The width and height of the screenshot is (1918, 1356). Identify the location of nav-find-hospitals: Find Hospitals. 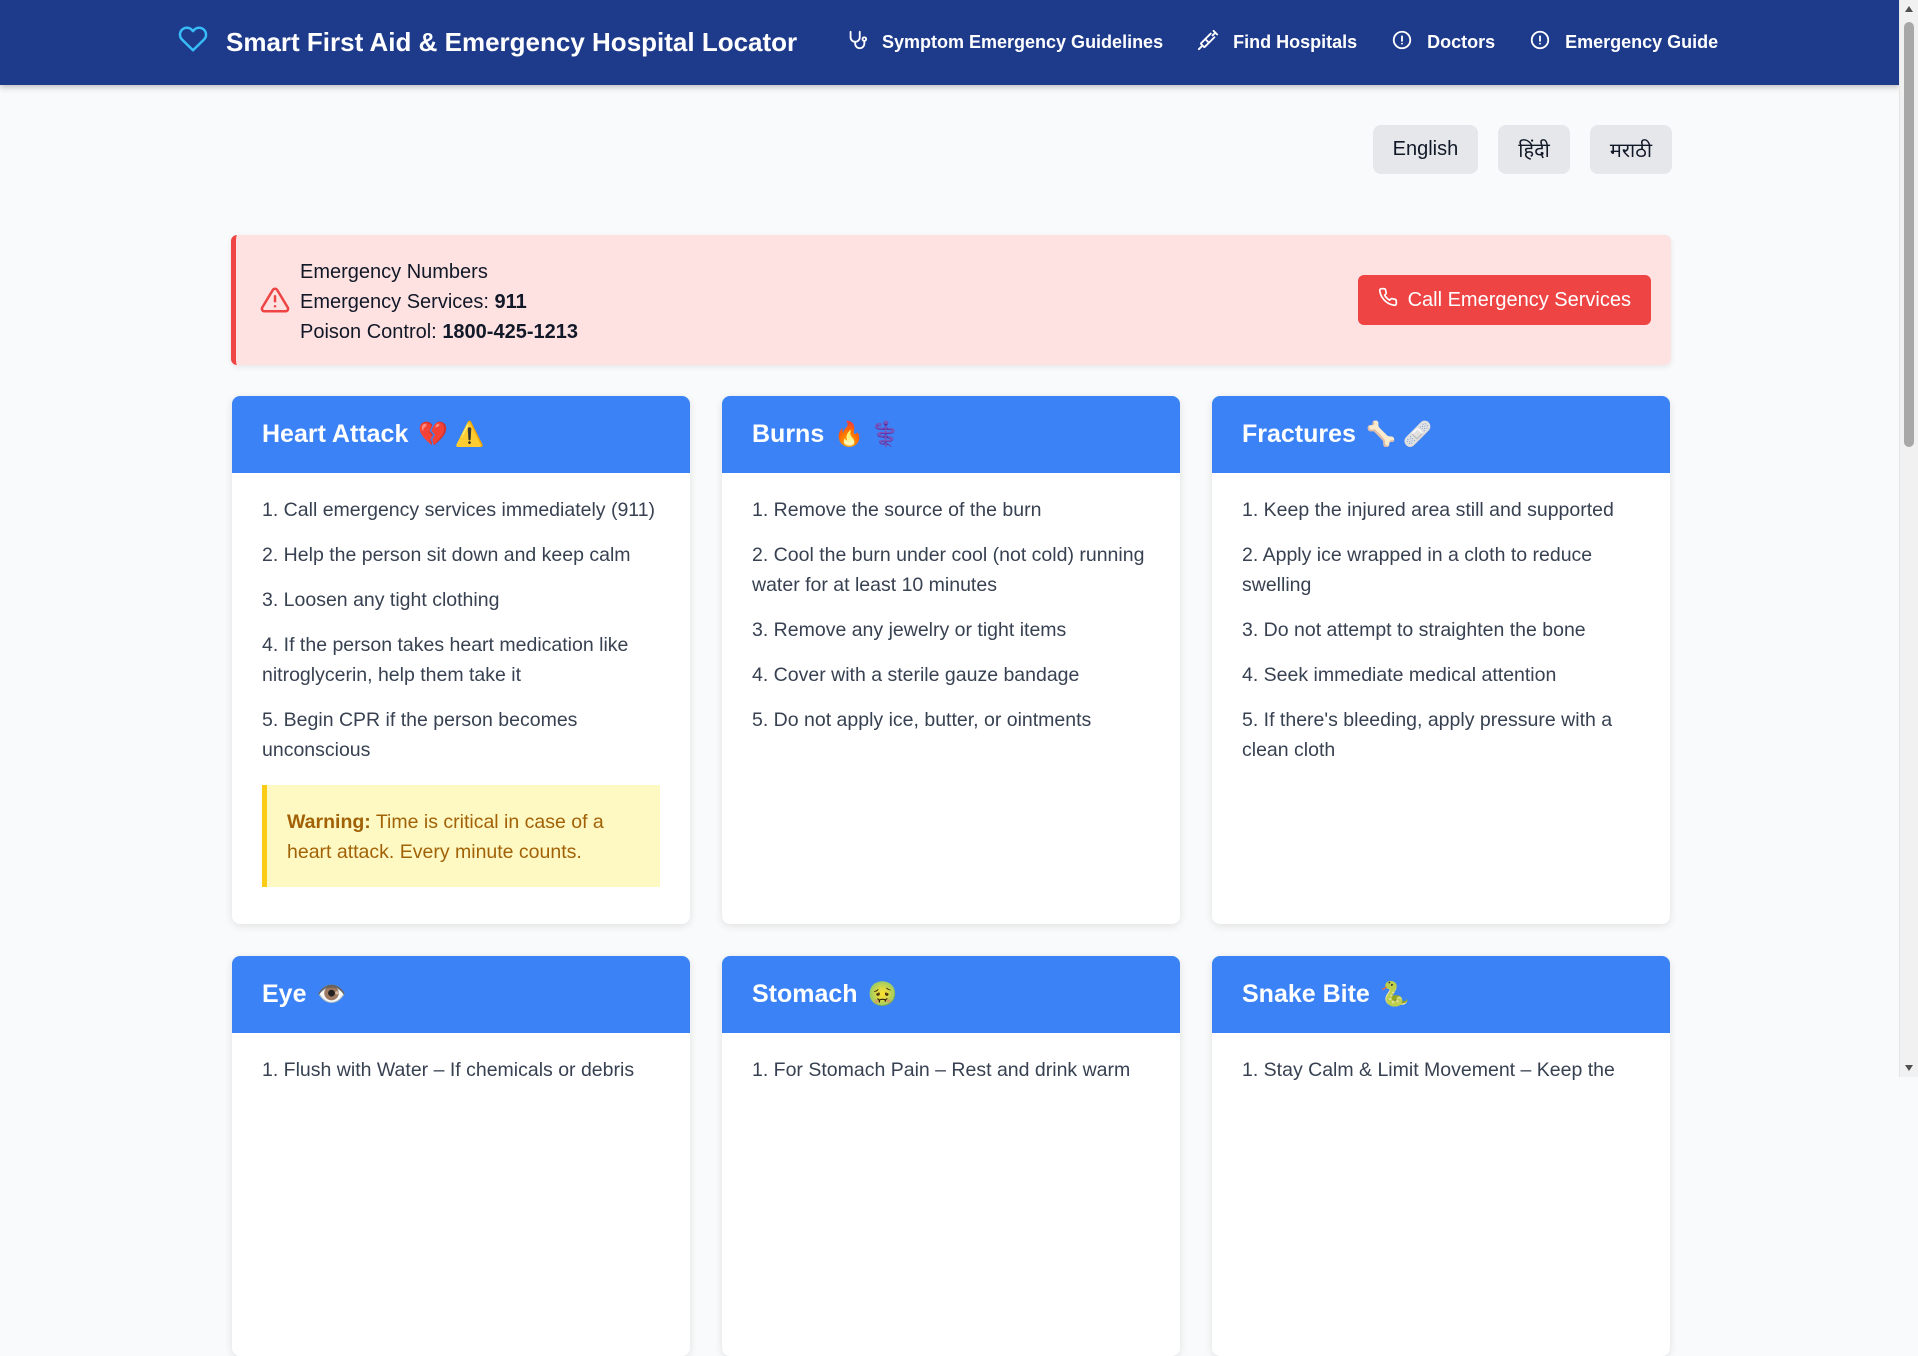
(1277, 42).